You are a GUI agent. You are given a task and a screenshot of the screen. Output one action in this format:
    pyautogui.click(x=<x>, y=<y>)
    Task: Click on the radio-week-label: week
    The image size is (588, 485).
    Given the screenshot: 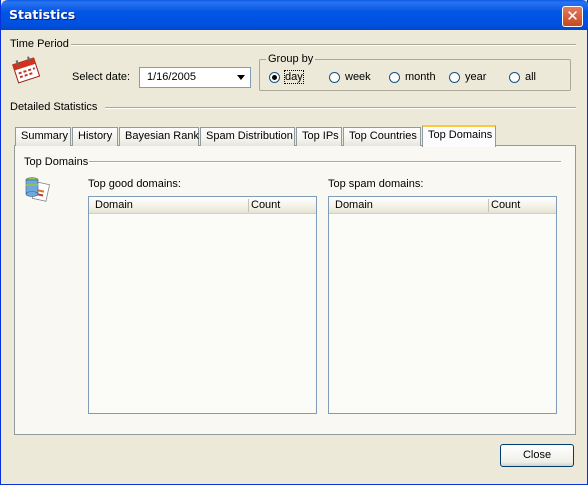 What is the action you would take?
    pyautogui.click(x=358, y=77)
    